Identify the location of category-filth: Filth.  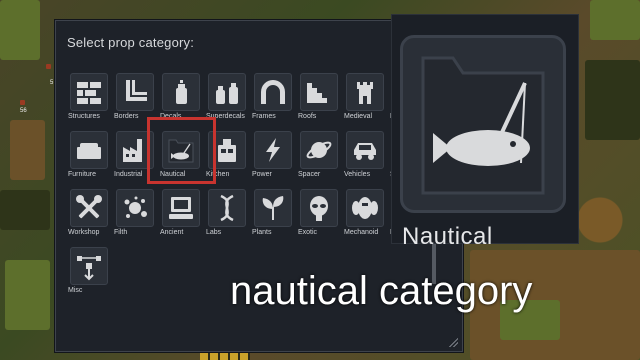
(136, 215).